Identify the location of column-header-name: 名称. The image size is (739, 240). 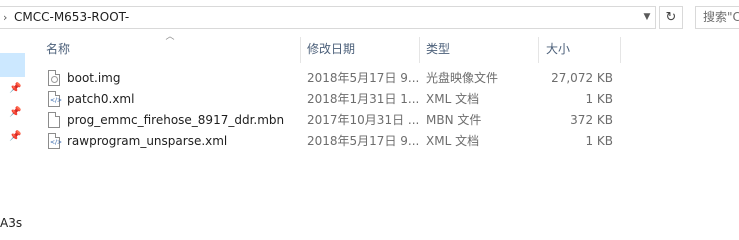
(58, 50).